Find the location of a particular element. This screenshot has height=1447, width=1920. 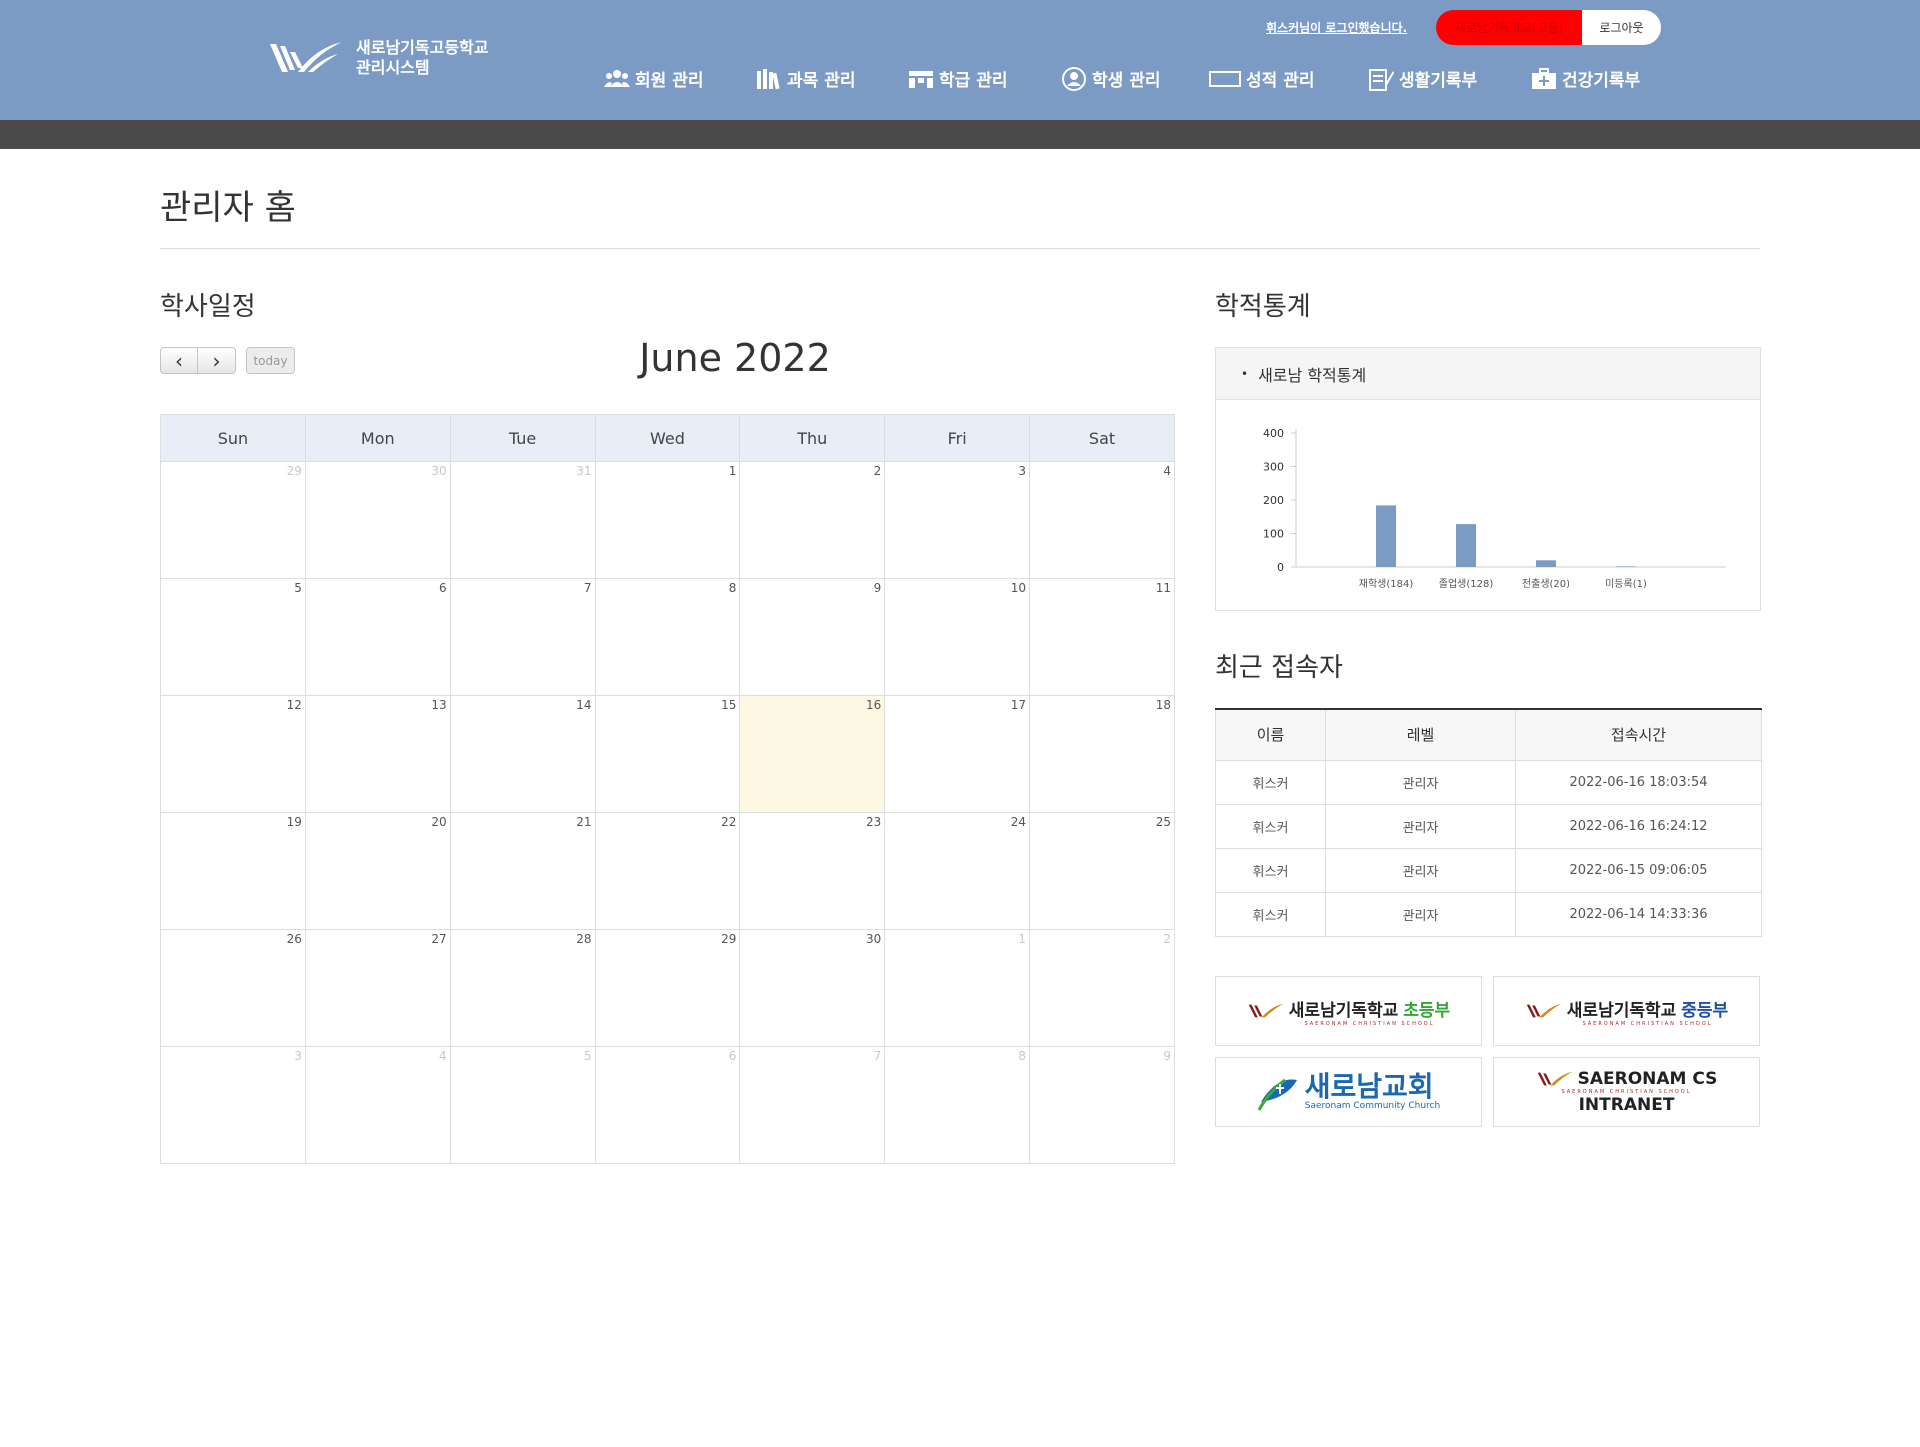

calendar-day: 17 is located at coordinates (957, 754).